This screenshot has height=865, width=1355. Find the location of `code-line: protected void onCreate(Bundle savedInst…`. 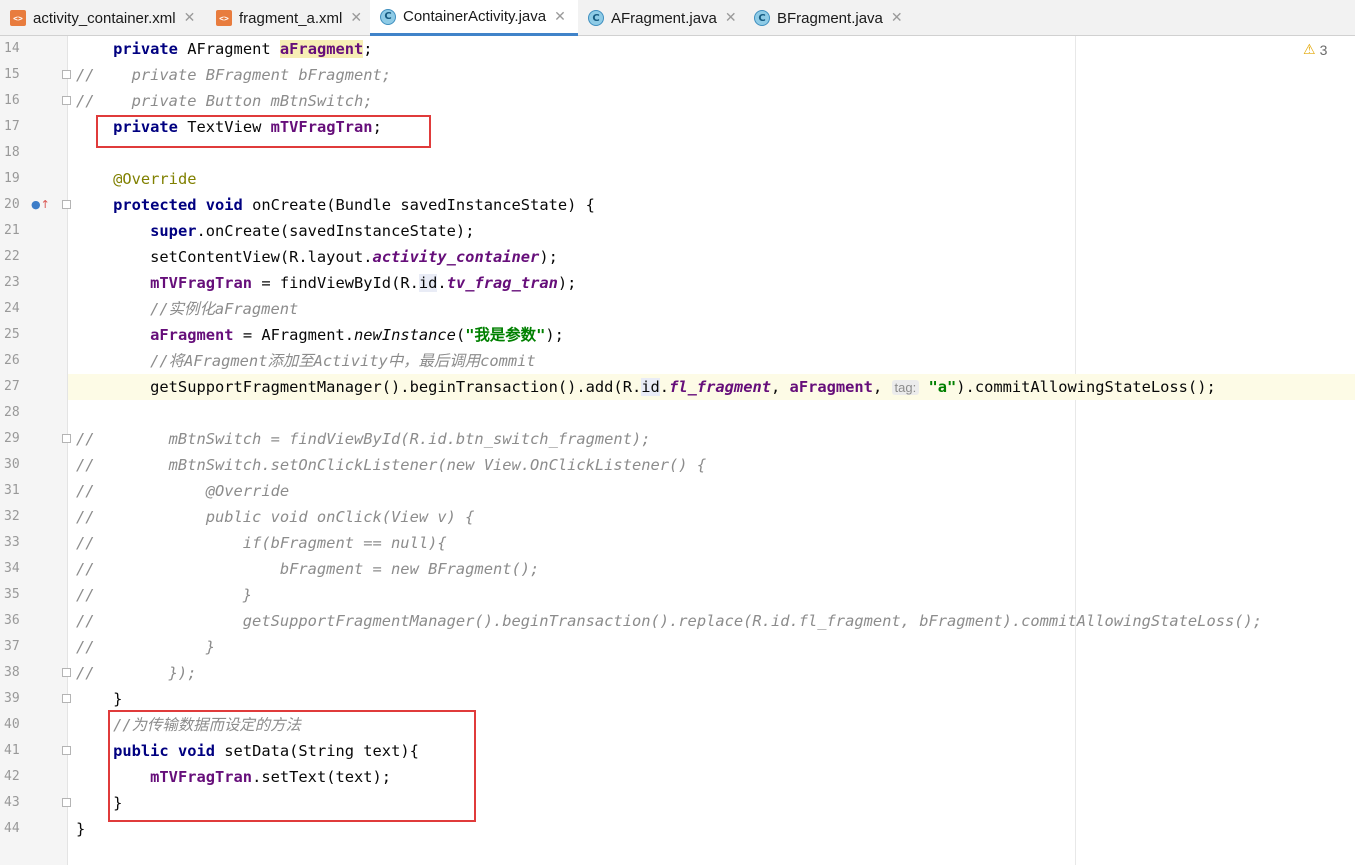

code-line: protected void onCreate(Bundle savedInst… is located at coordinates (335, 205).